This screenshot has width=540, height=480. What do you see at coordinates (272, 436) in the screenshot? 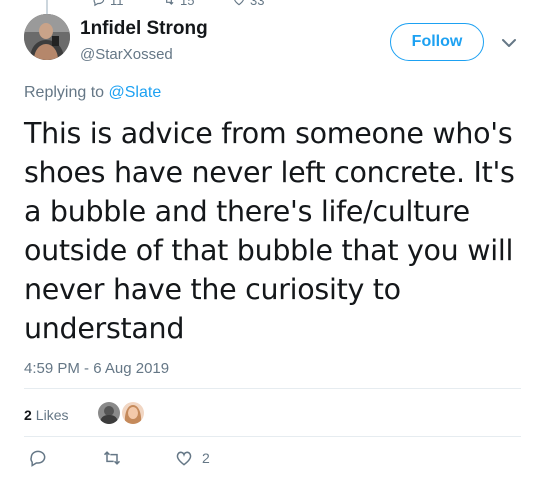
I see `divider-bottom` at bounding box center [272, 436].